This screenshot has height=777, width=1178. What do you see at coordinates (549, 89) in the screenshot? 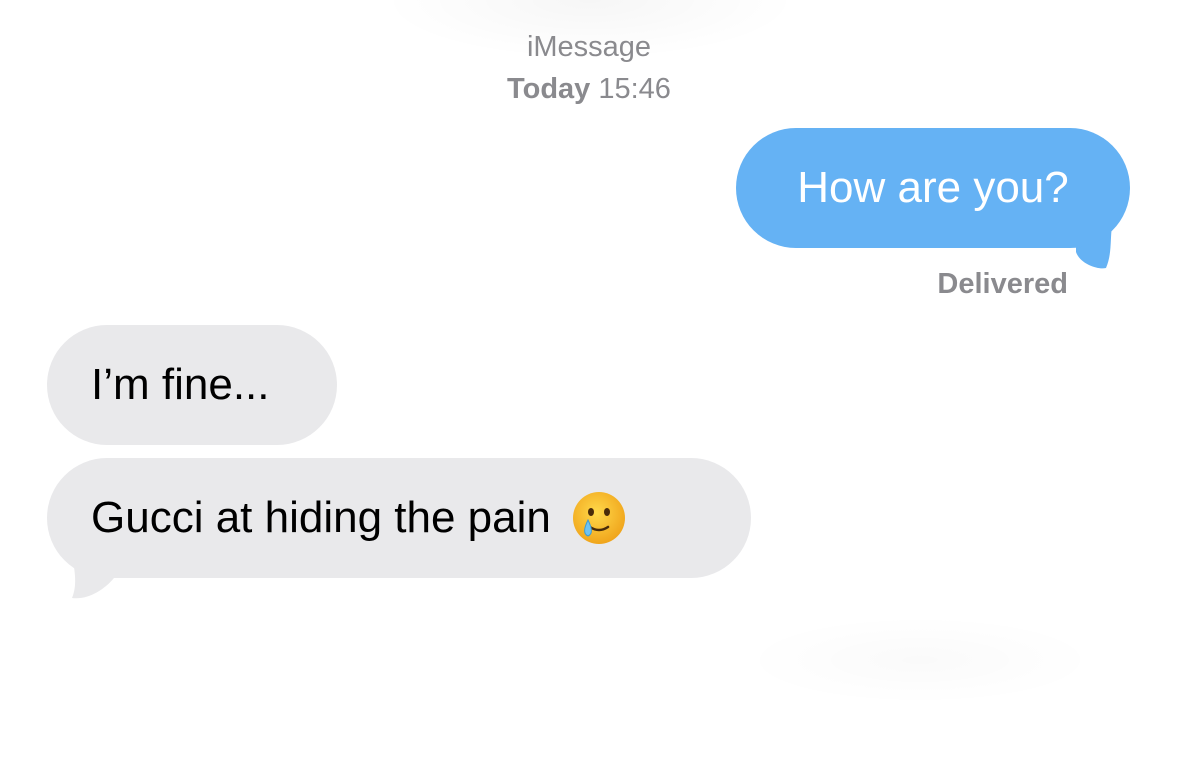
I see `timestamp-day: Today` at bounding box center [549, 89].